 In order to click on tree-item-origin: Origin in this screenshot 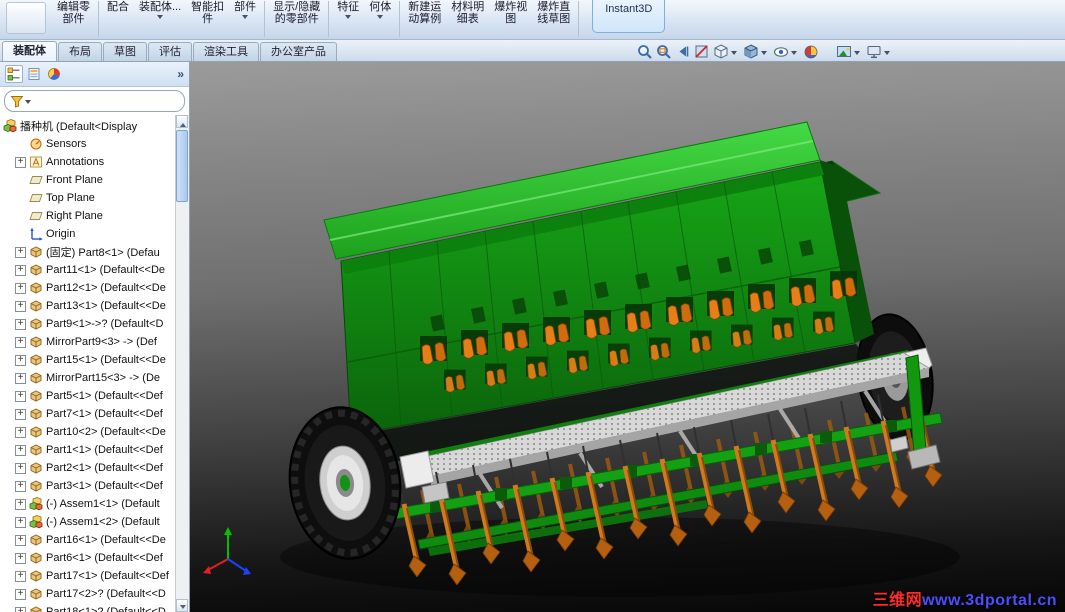, I will do `click(94, 234)`.